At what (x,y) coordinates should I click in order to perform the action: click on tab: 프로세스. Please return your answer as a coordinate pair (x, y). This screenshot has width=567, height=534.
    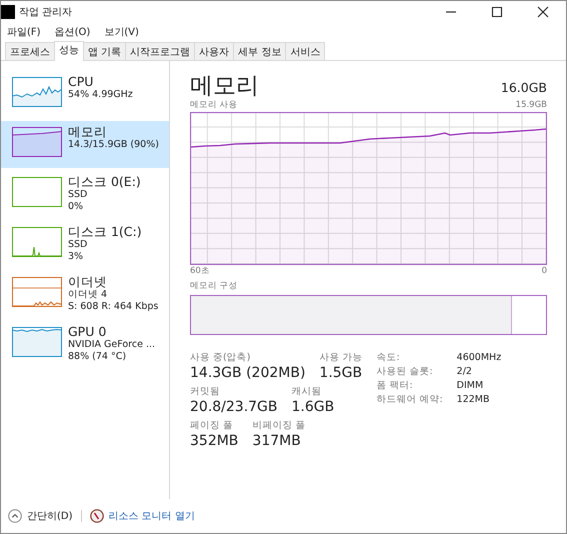
    Looking at the image, I should click on (30, 51).